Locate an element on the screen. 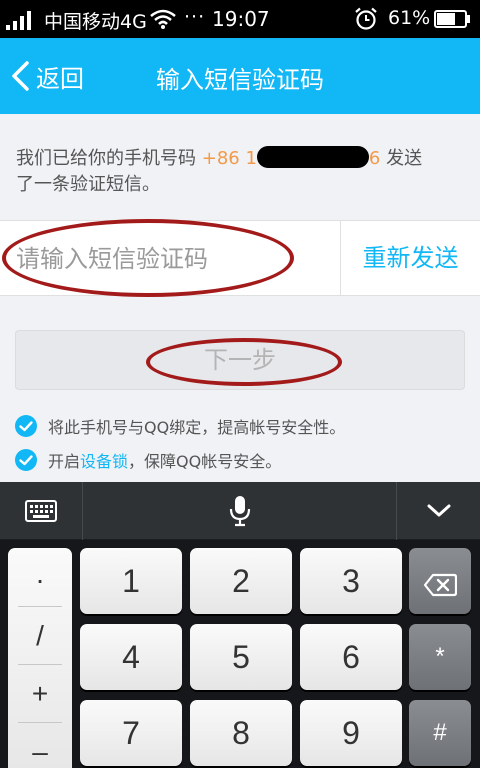 This screenshot has width=480, height=768. device-lock-prefix: 开启 is located at coordinates (64, 461).